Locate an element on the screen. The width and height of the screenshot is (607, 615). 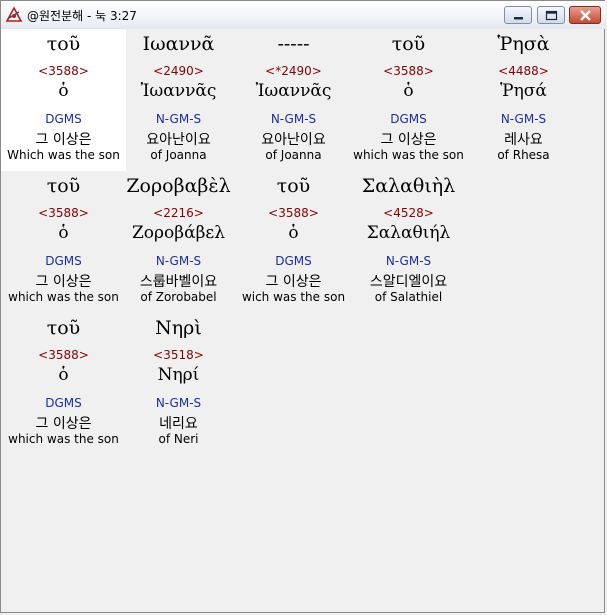
word-cell: τοῦ <3588> ὁ DGMS 그 이상은 wich was the son is located at coordinates (293, 242).